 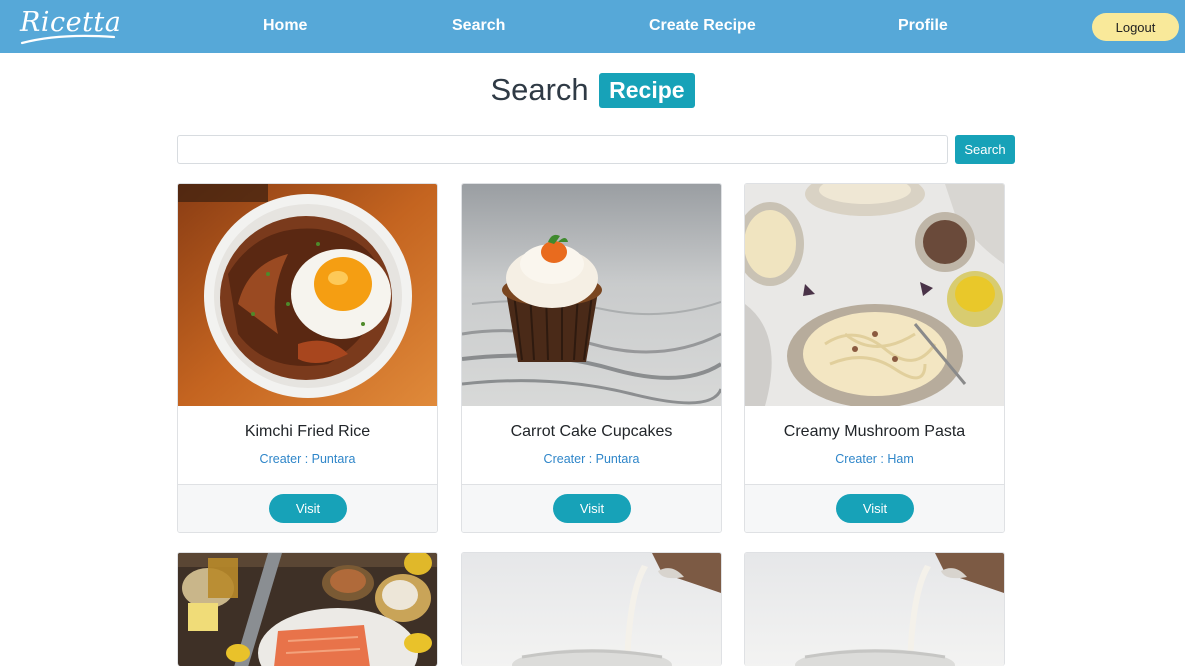 I want to click on nav-search: Search, so click(x=478, y=26).